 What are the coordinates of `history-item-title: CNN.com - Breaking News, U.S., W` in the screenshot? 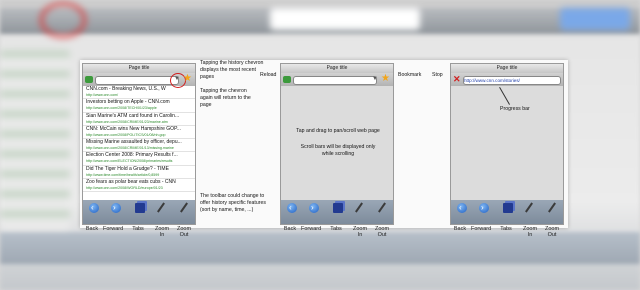 It's located at (126, 89).